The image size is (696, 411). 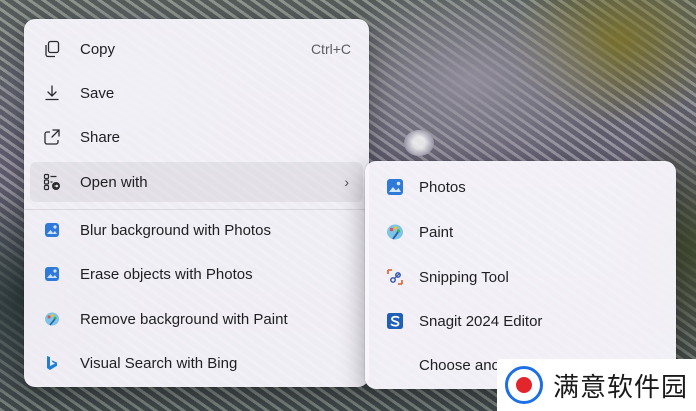 I want to click on menu-item-label: Share, so click(x=100, y=137).